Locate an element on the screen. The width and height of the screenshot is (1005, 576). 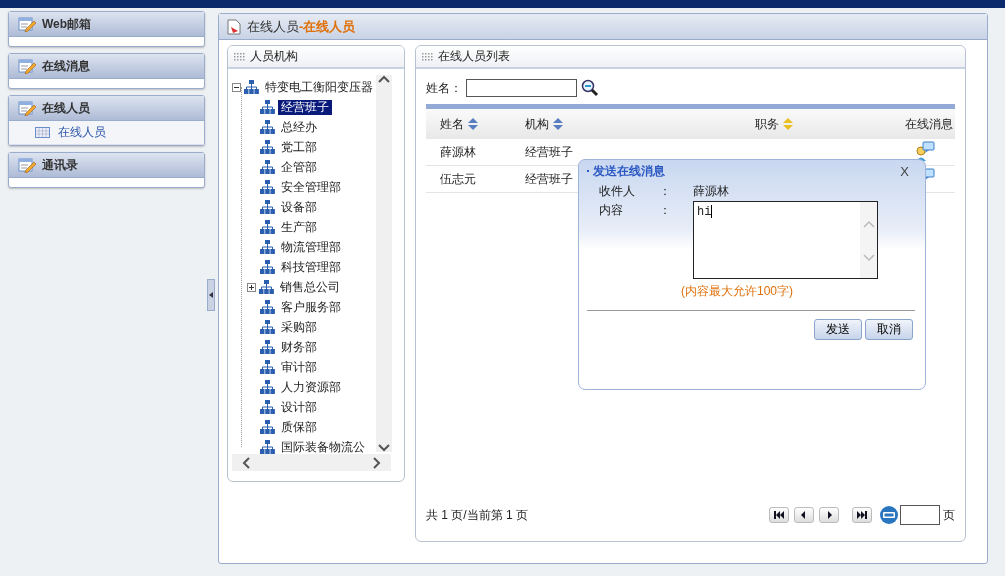
sidebar-header: Web邮箱 is located at coordinates (106, 24).